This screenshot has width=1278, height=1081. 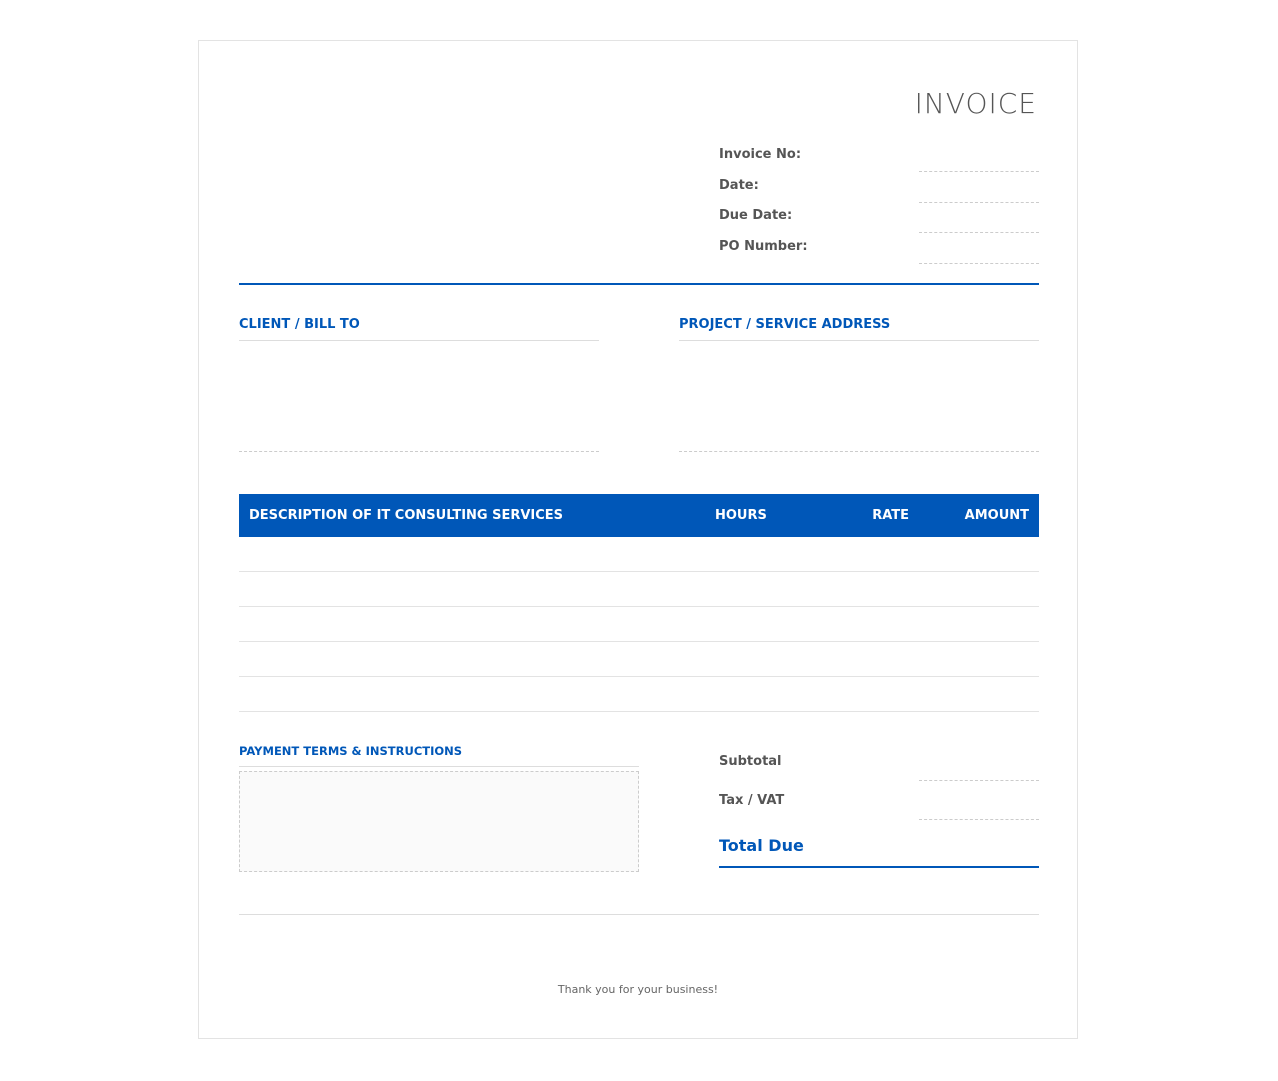 I want to click on tax-row: Tax / VAT, so click(x=879, y=810).